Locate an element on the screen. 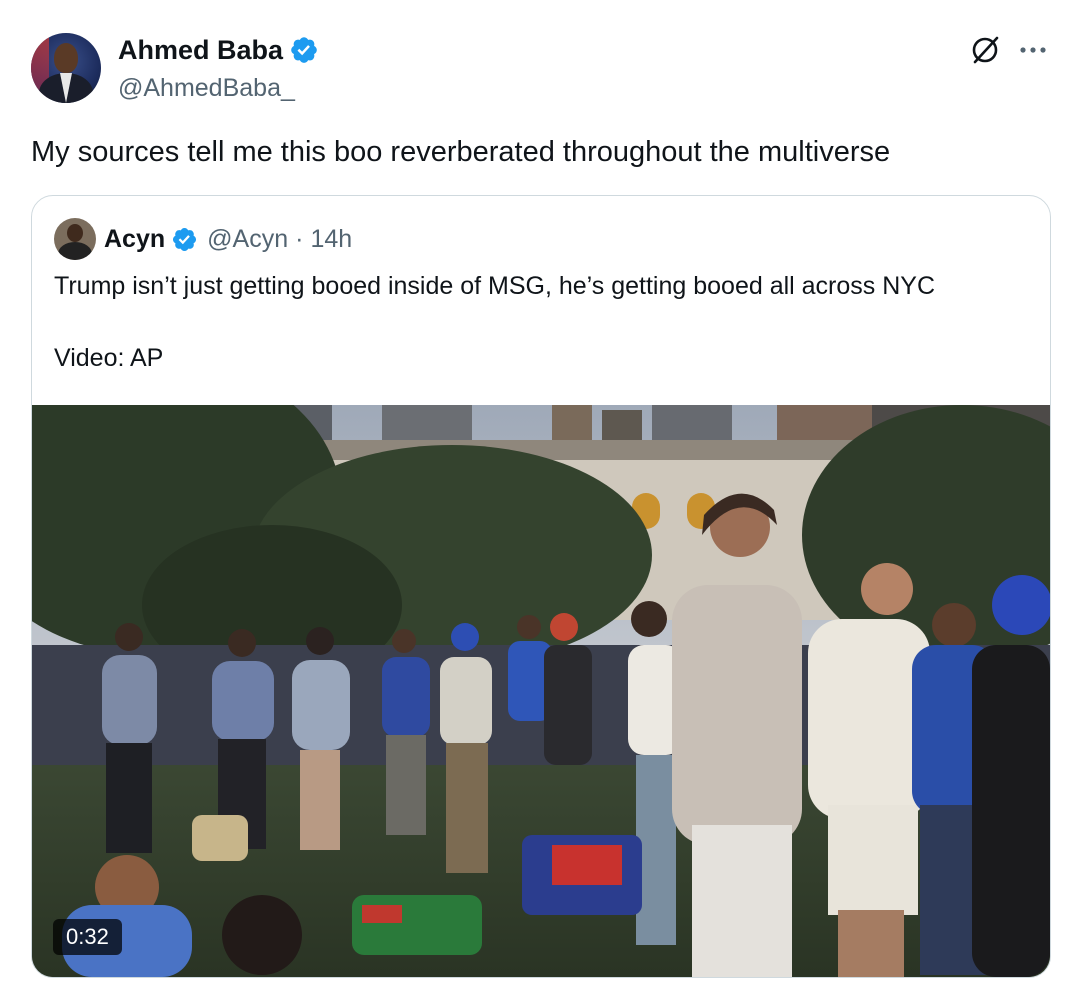 The height and width of the screenshot is (996, 1066). video-duration: 0:32 is located at coordinates (87, 937).